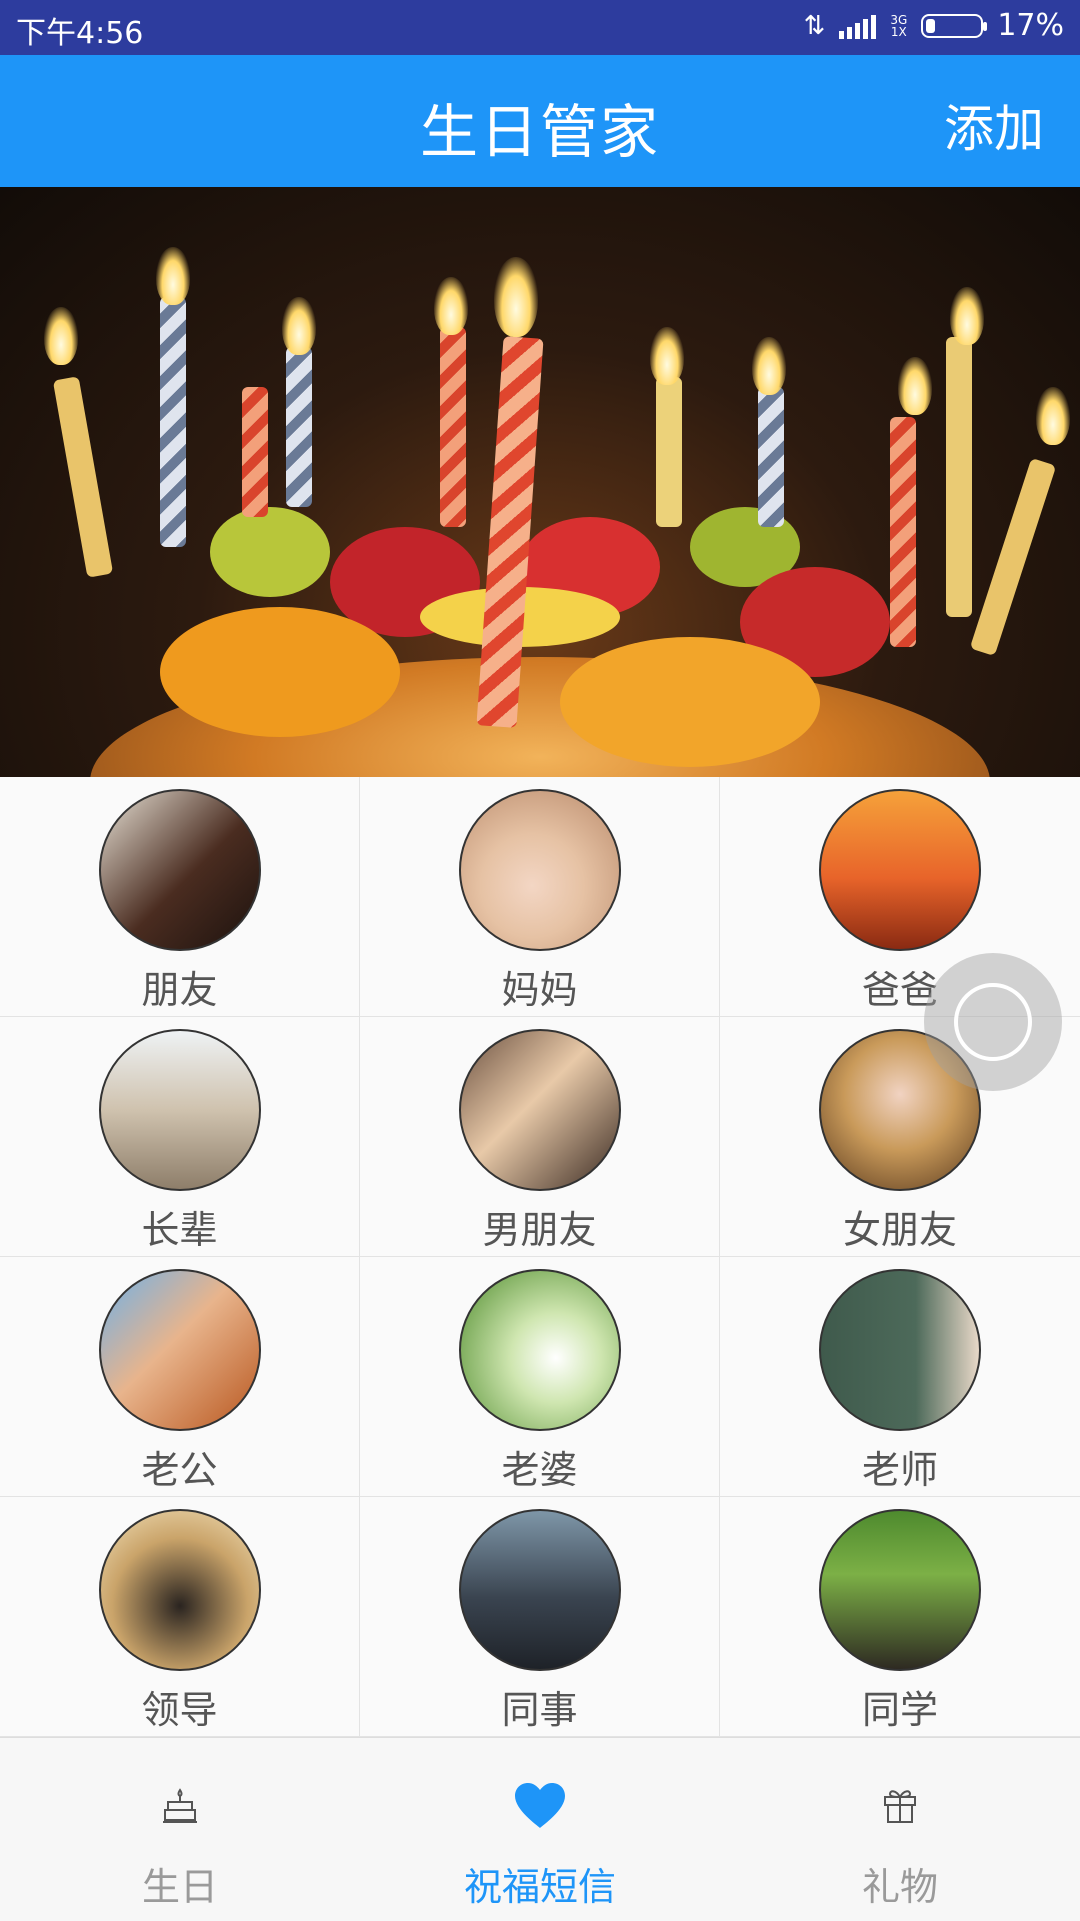  I want to click on category-label: 老婆, so click(539, 1470).